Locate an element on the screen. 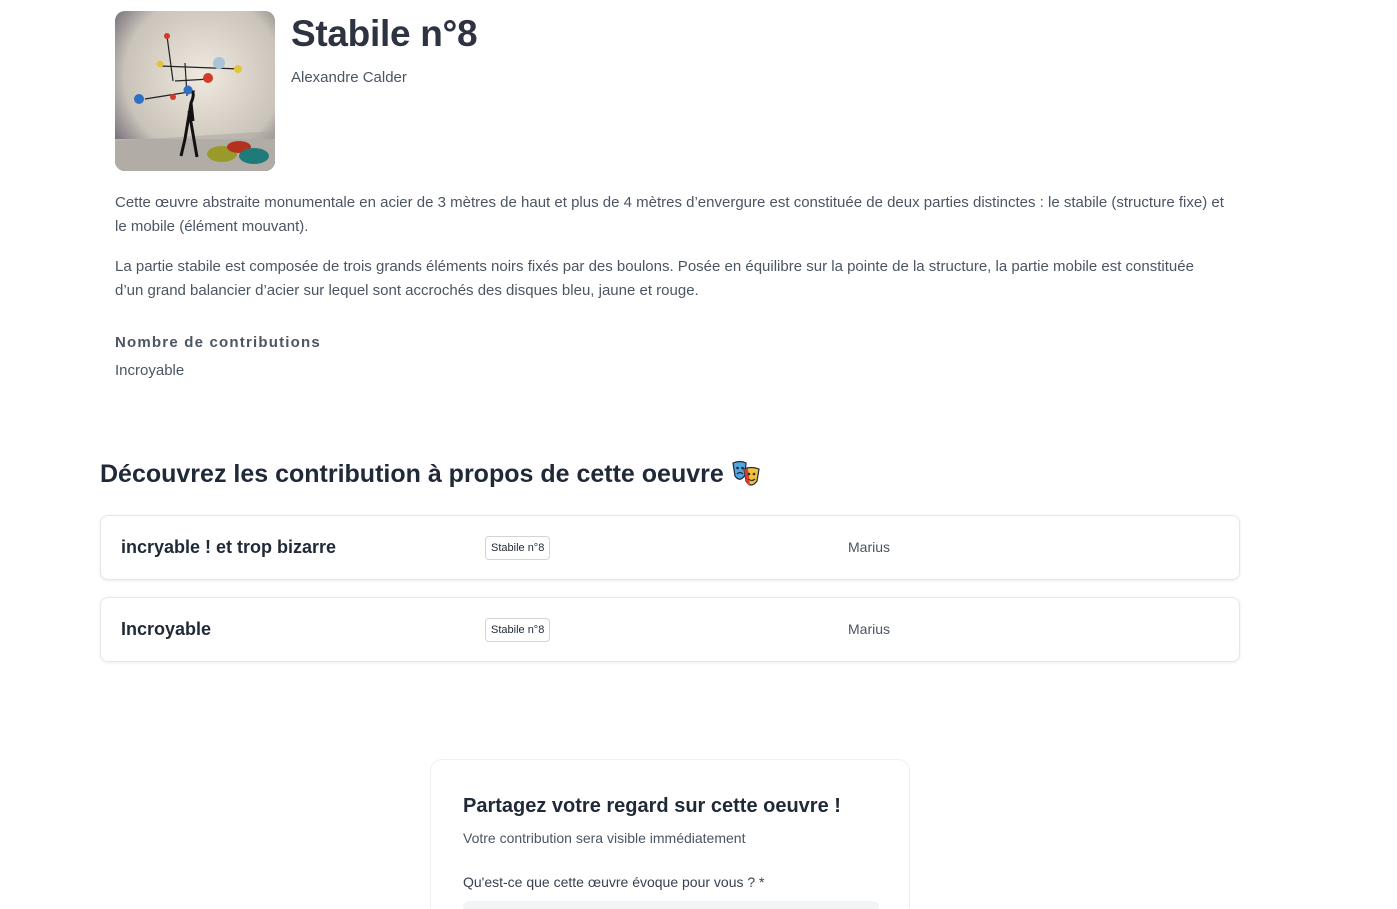 The image size is (1397, 909). artwork-header: Stabile n°8 Alexandre Calder is located at coordinates (296, 91).